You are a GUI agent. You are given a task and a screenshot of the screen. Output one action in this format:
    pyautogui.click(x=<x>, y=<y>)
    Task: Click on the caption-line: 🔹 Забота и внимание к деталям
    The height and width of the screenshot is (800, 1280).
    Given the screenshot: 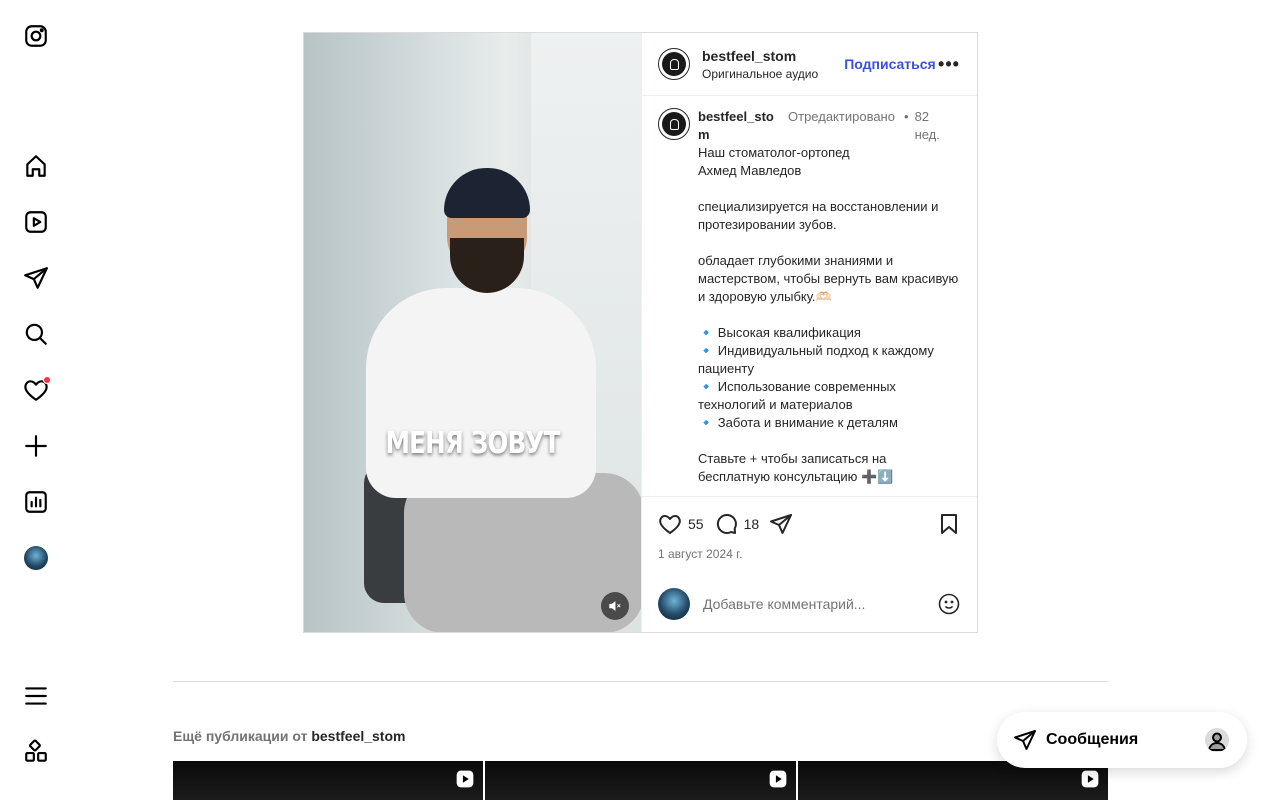 What is the action you would take?
    pyautogui.click(x=798, y=422)
    